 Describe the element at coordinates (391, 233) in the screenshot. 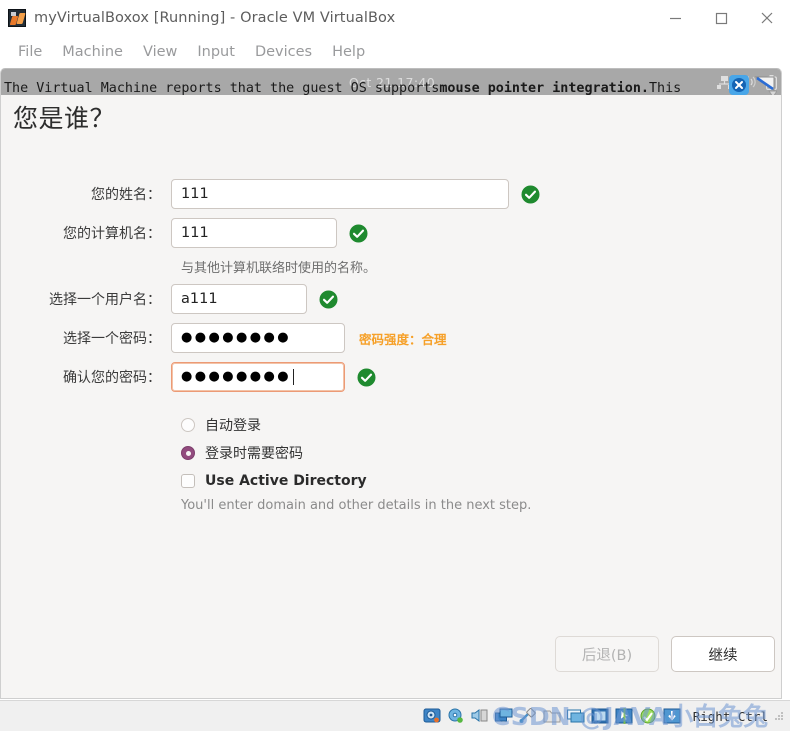

I see `field-row-hostname: 您的计算机名： 111` at that location.